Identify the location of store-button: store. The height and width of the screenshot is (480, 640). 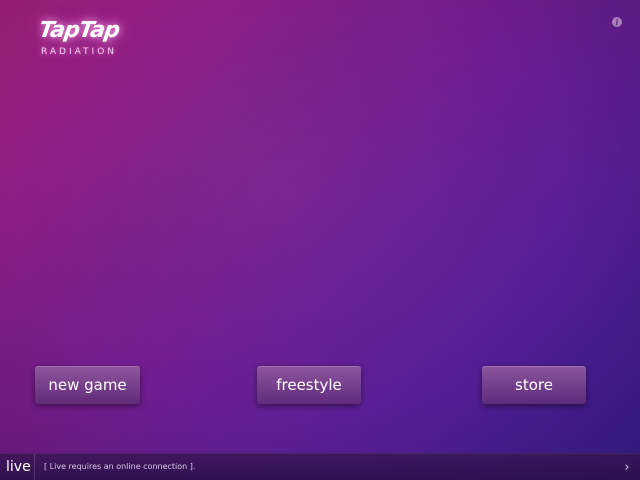
(534, 385).